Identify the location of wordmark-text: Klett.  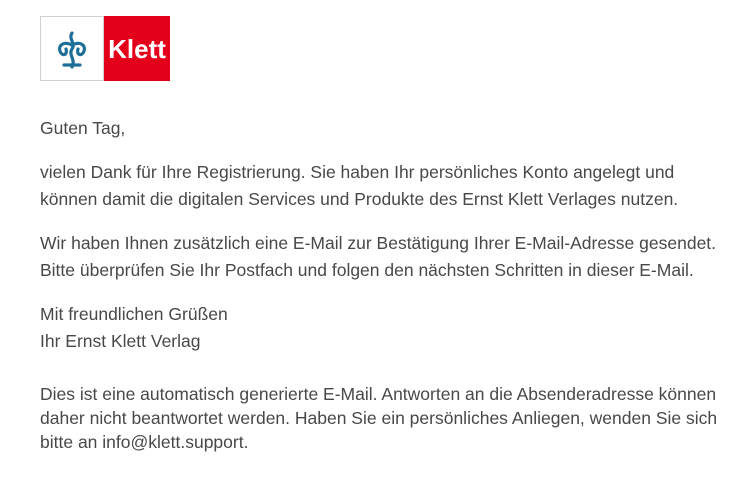
(137, 49).